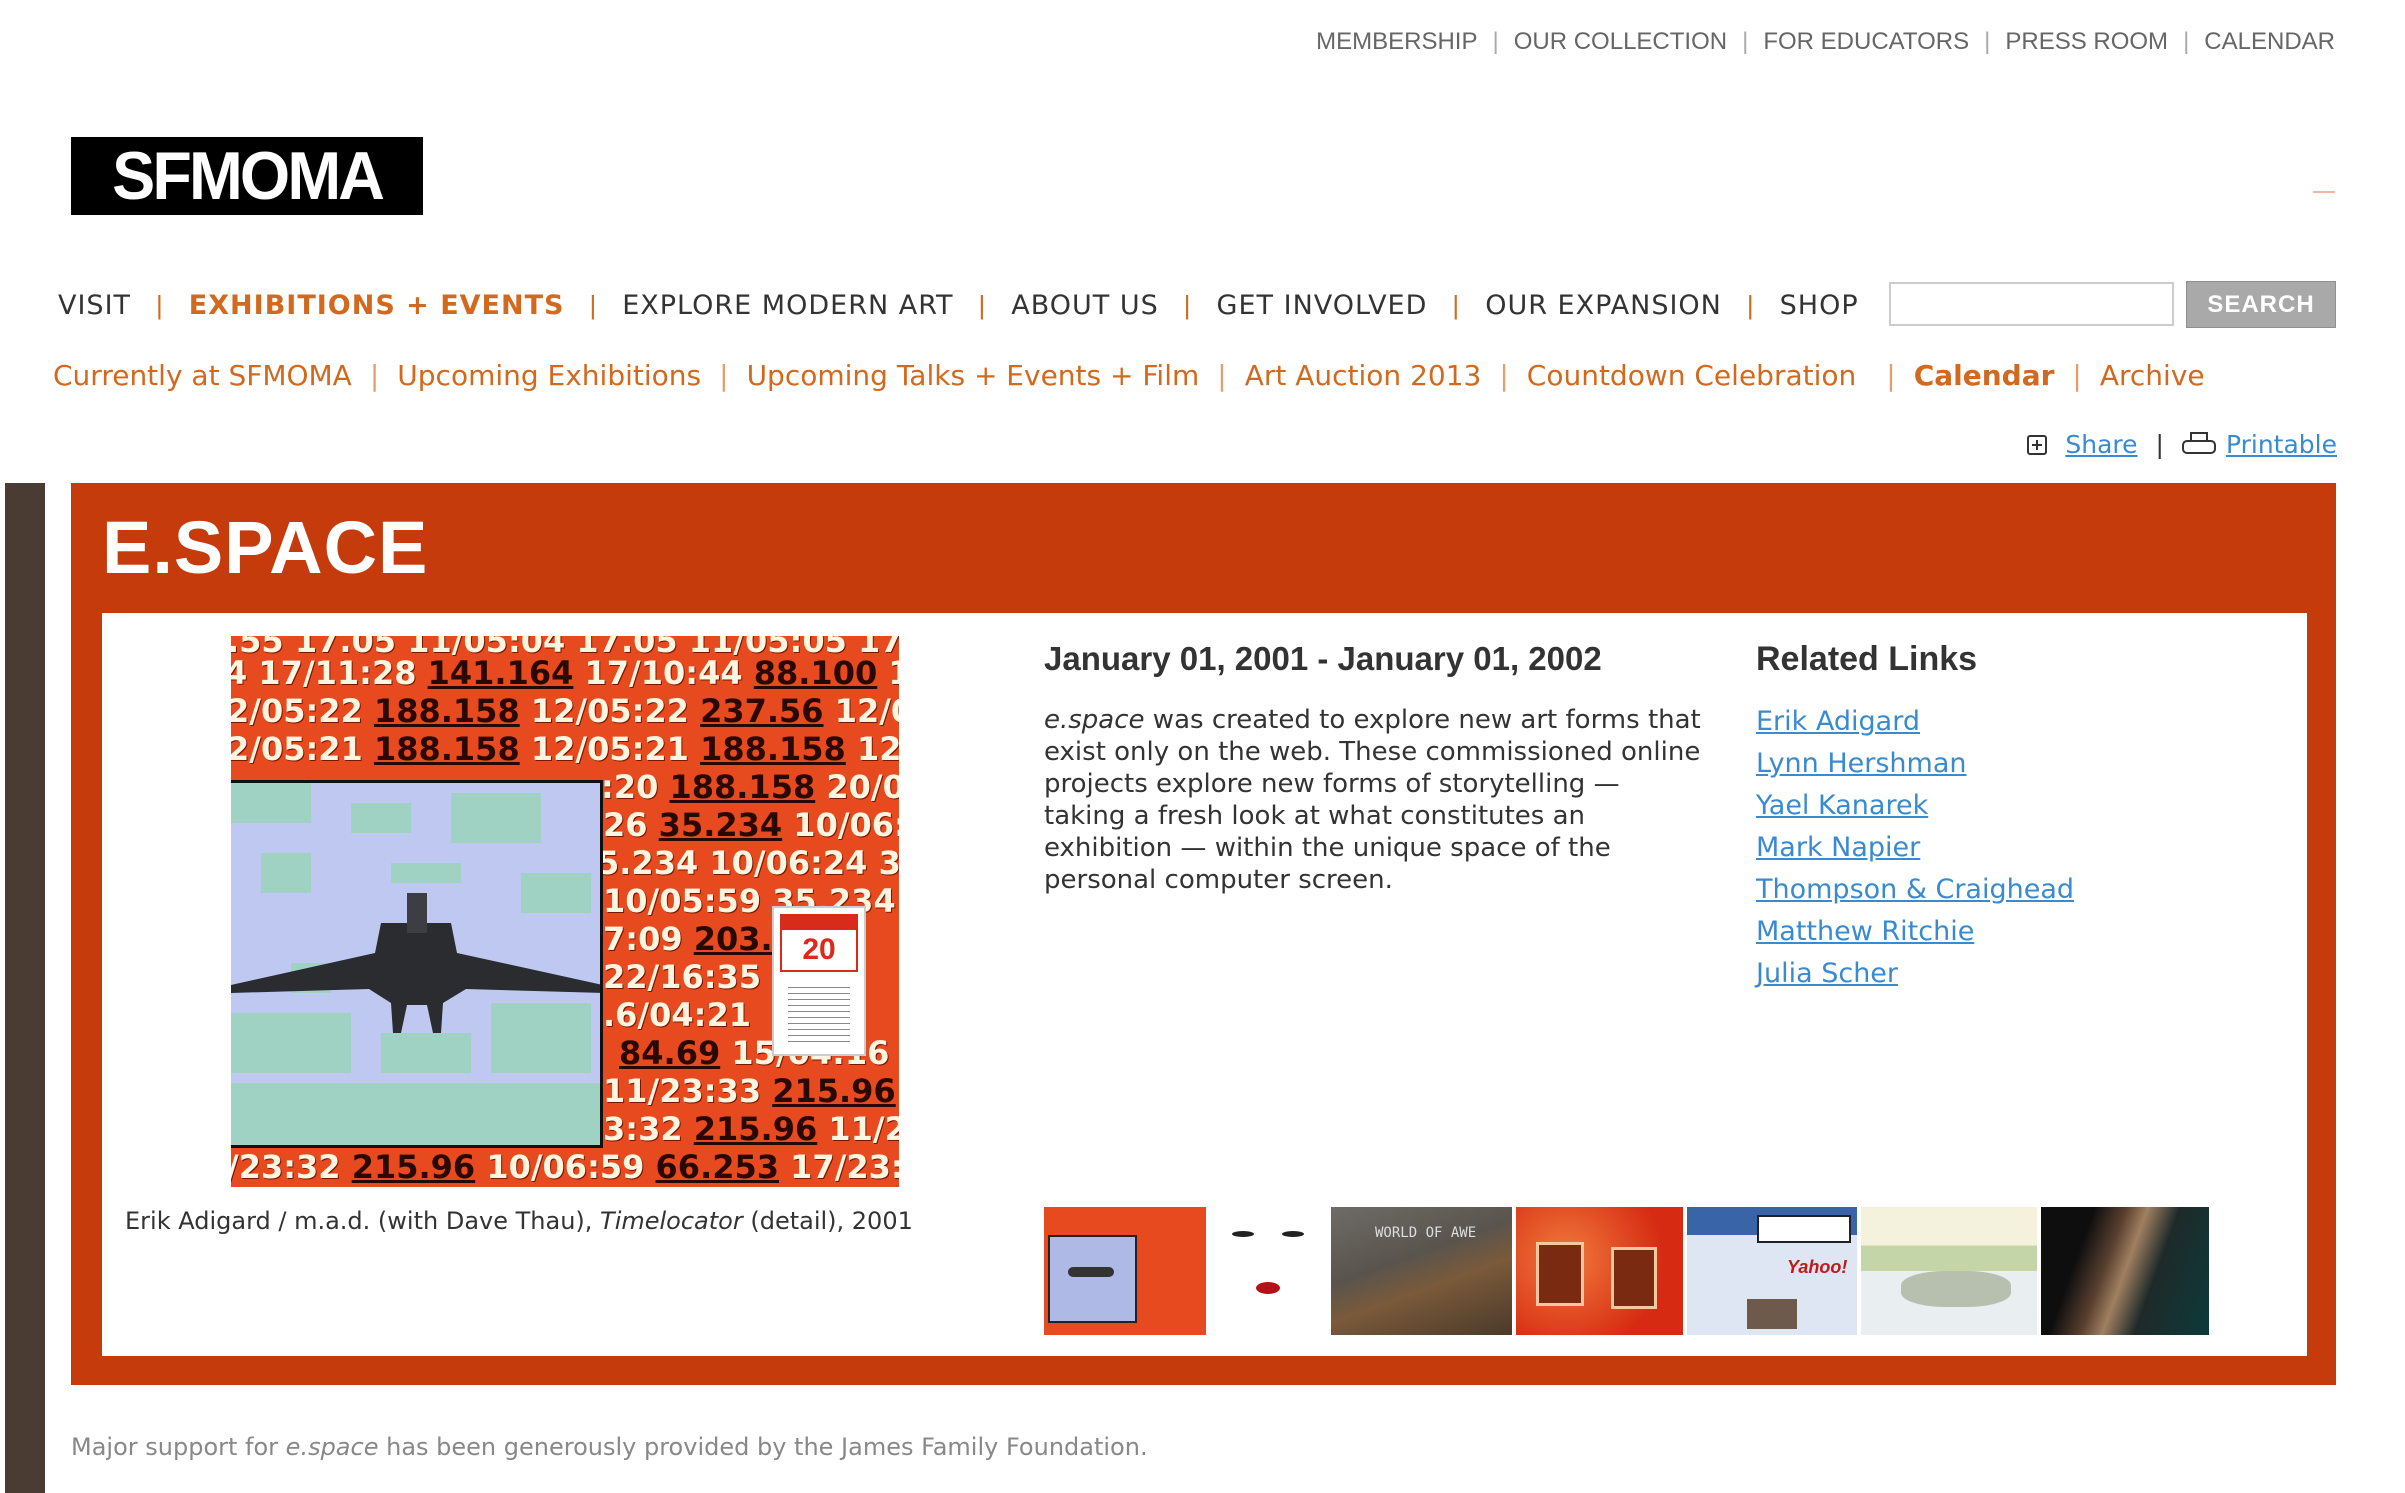 This screenshot has height=1493, width=2405. Describe the element at coordinates (265, 547) in the screenshot. I see `exhibition-title: E.SPACE` at that location.